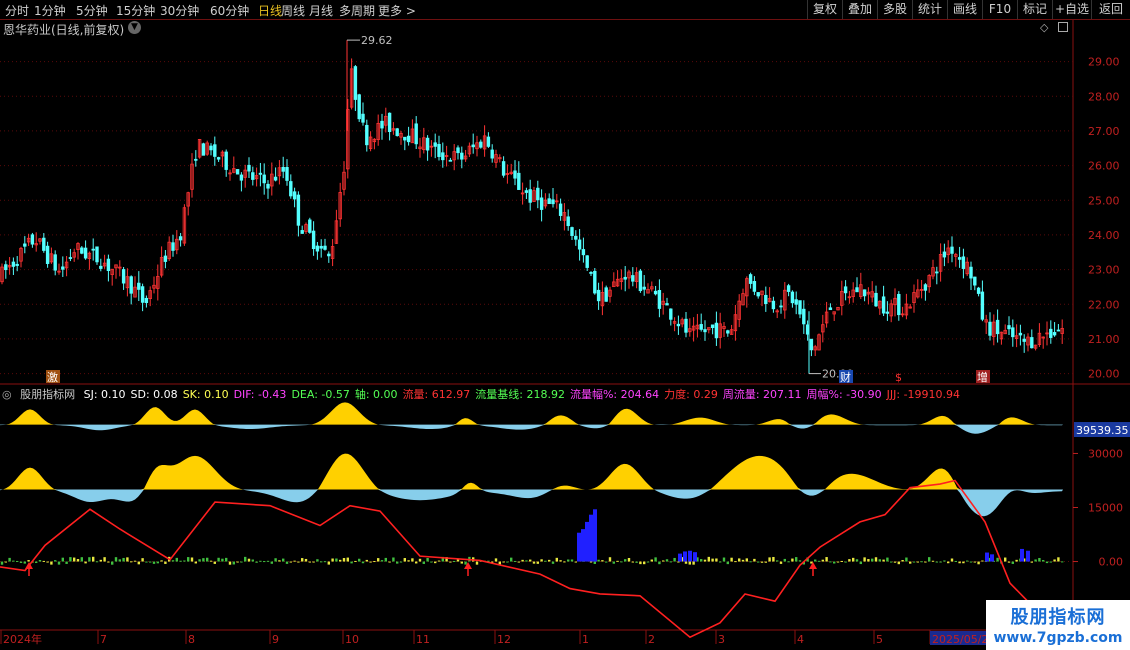  What do you see at coordinates (1104, 235) in the screenshot?
I see `y-tick-label: 24.00` at bounding box center [1104, 235].